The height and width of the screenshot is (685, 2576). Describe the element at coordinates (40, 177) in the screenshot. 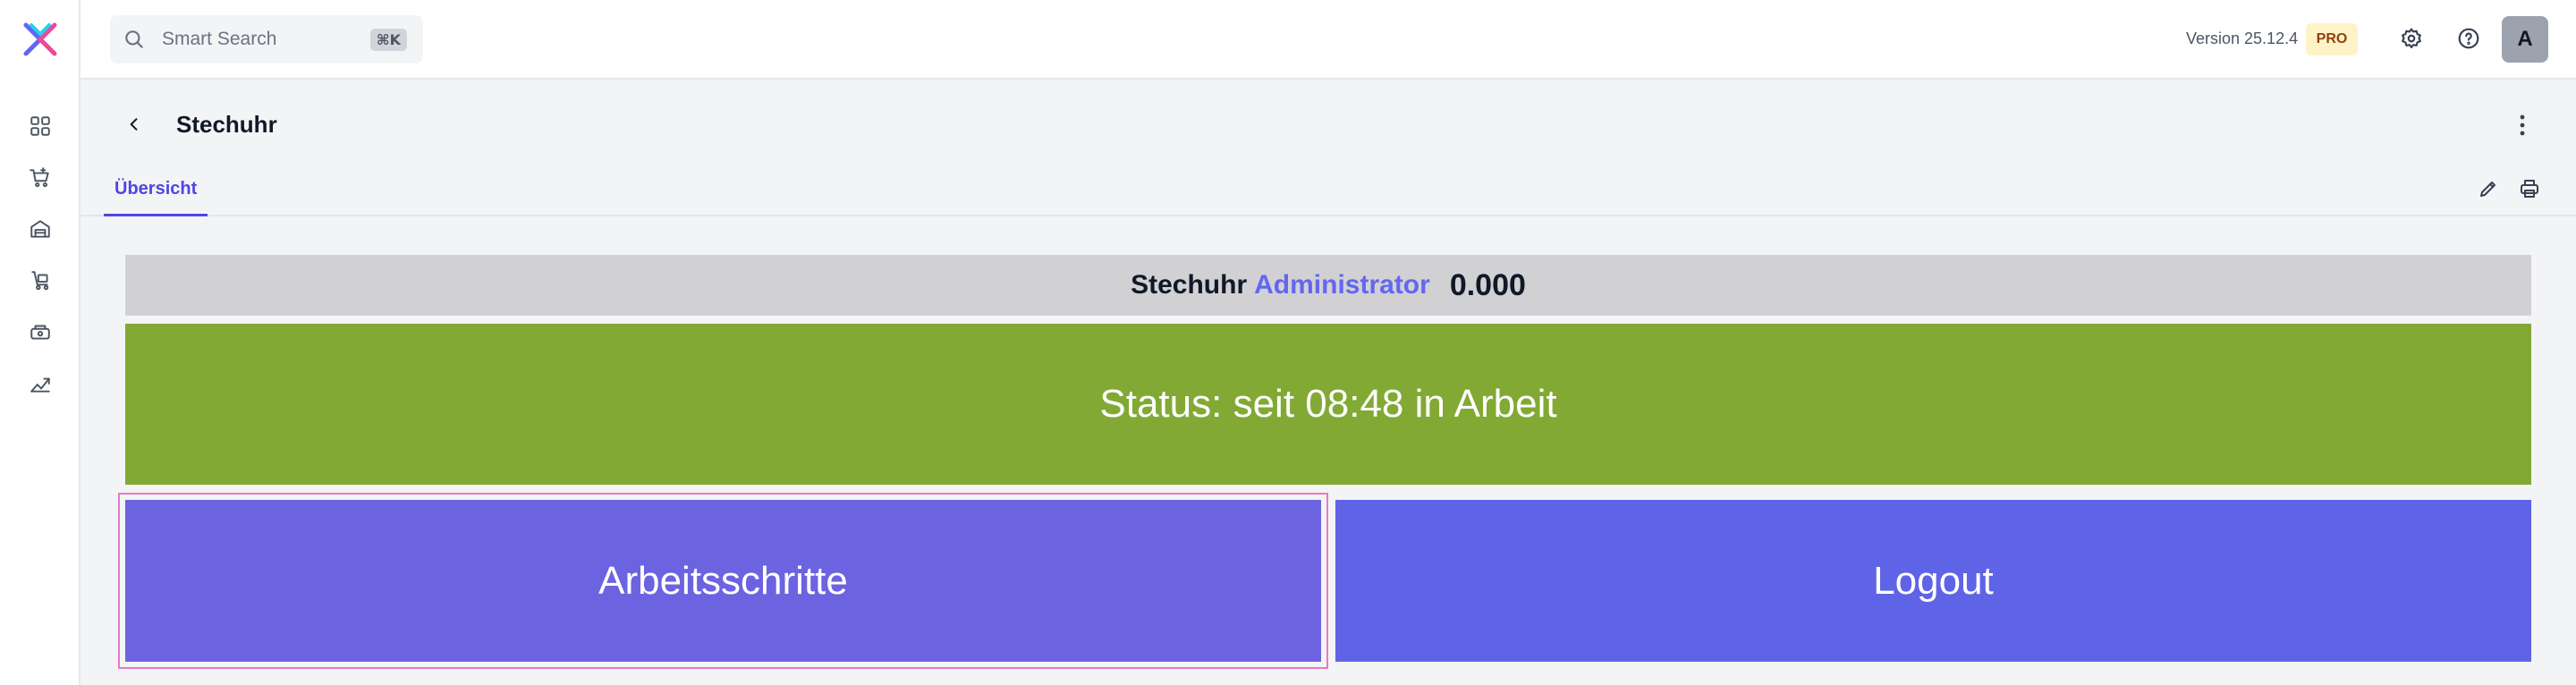

I see `cart-icon` at that location.